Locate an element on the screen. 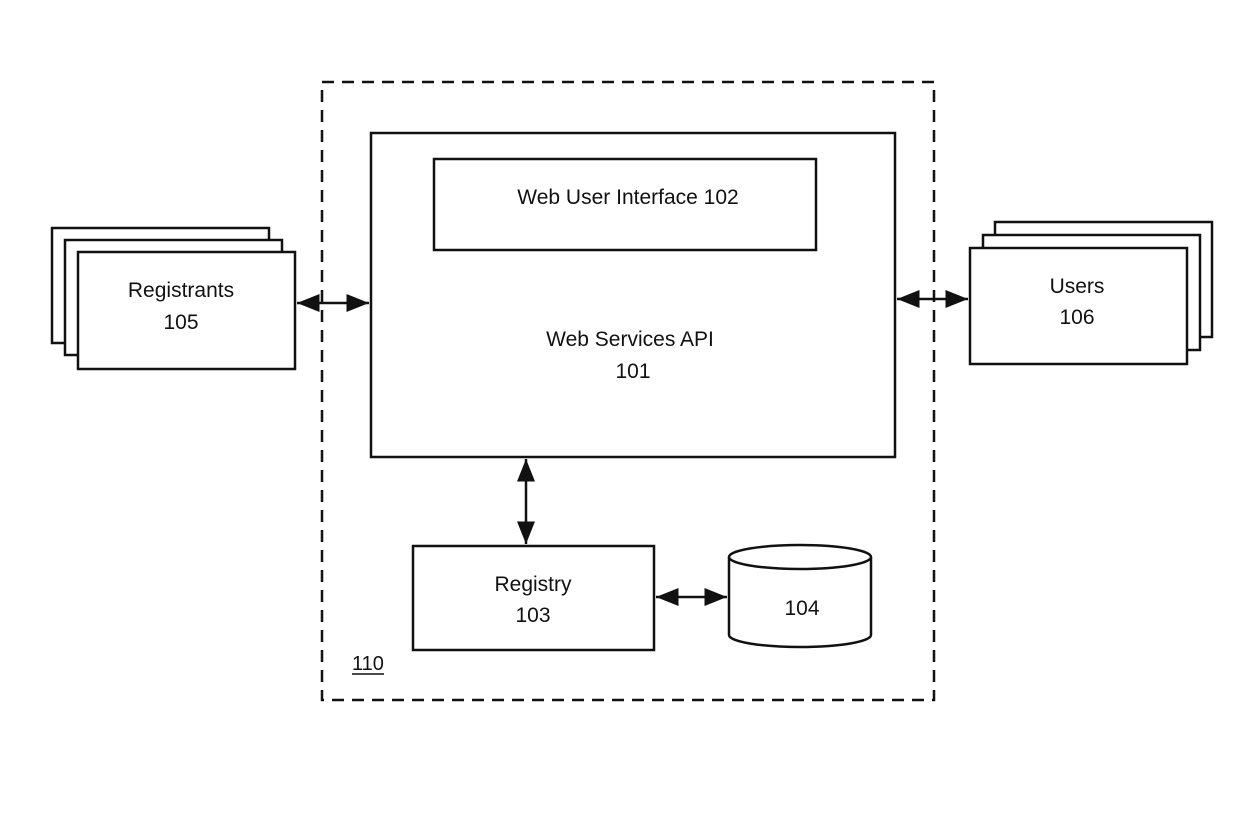 This screenshot has width=1240, height=822. system-label: 110 is located at coordinates (368, 664).